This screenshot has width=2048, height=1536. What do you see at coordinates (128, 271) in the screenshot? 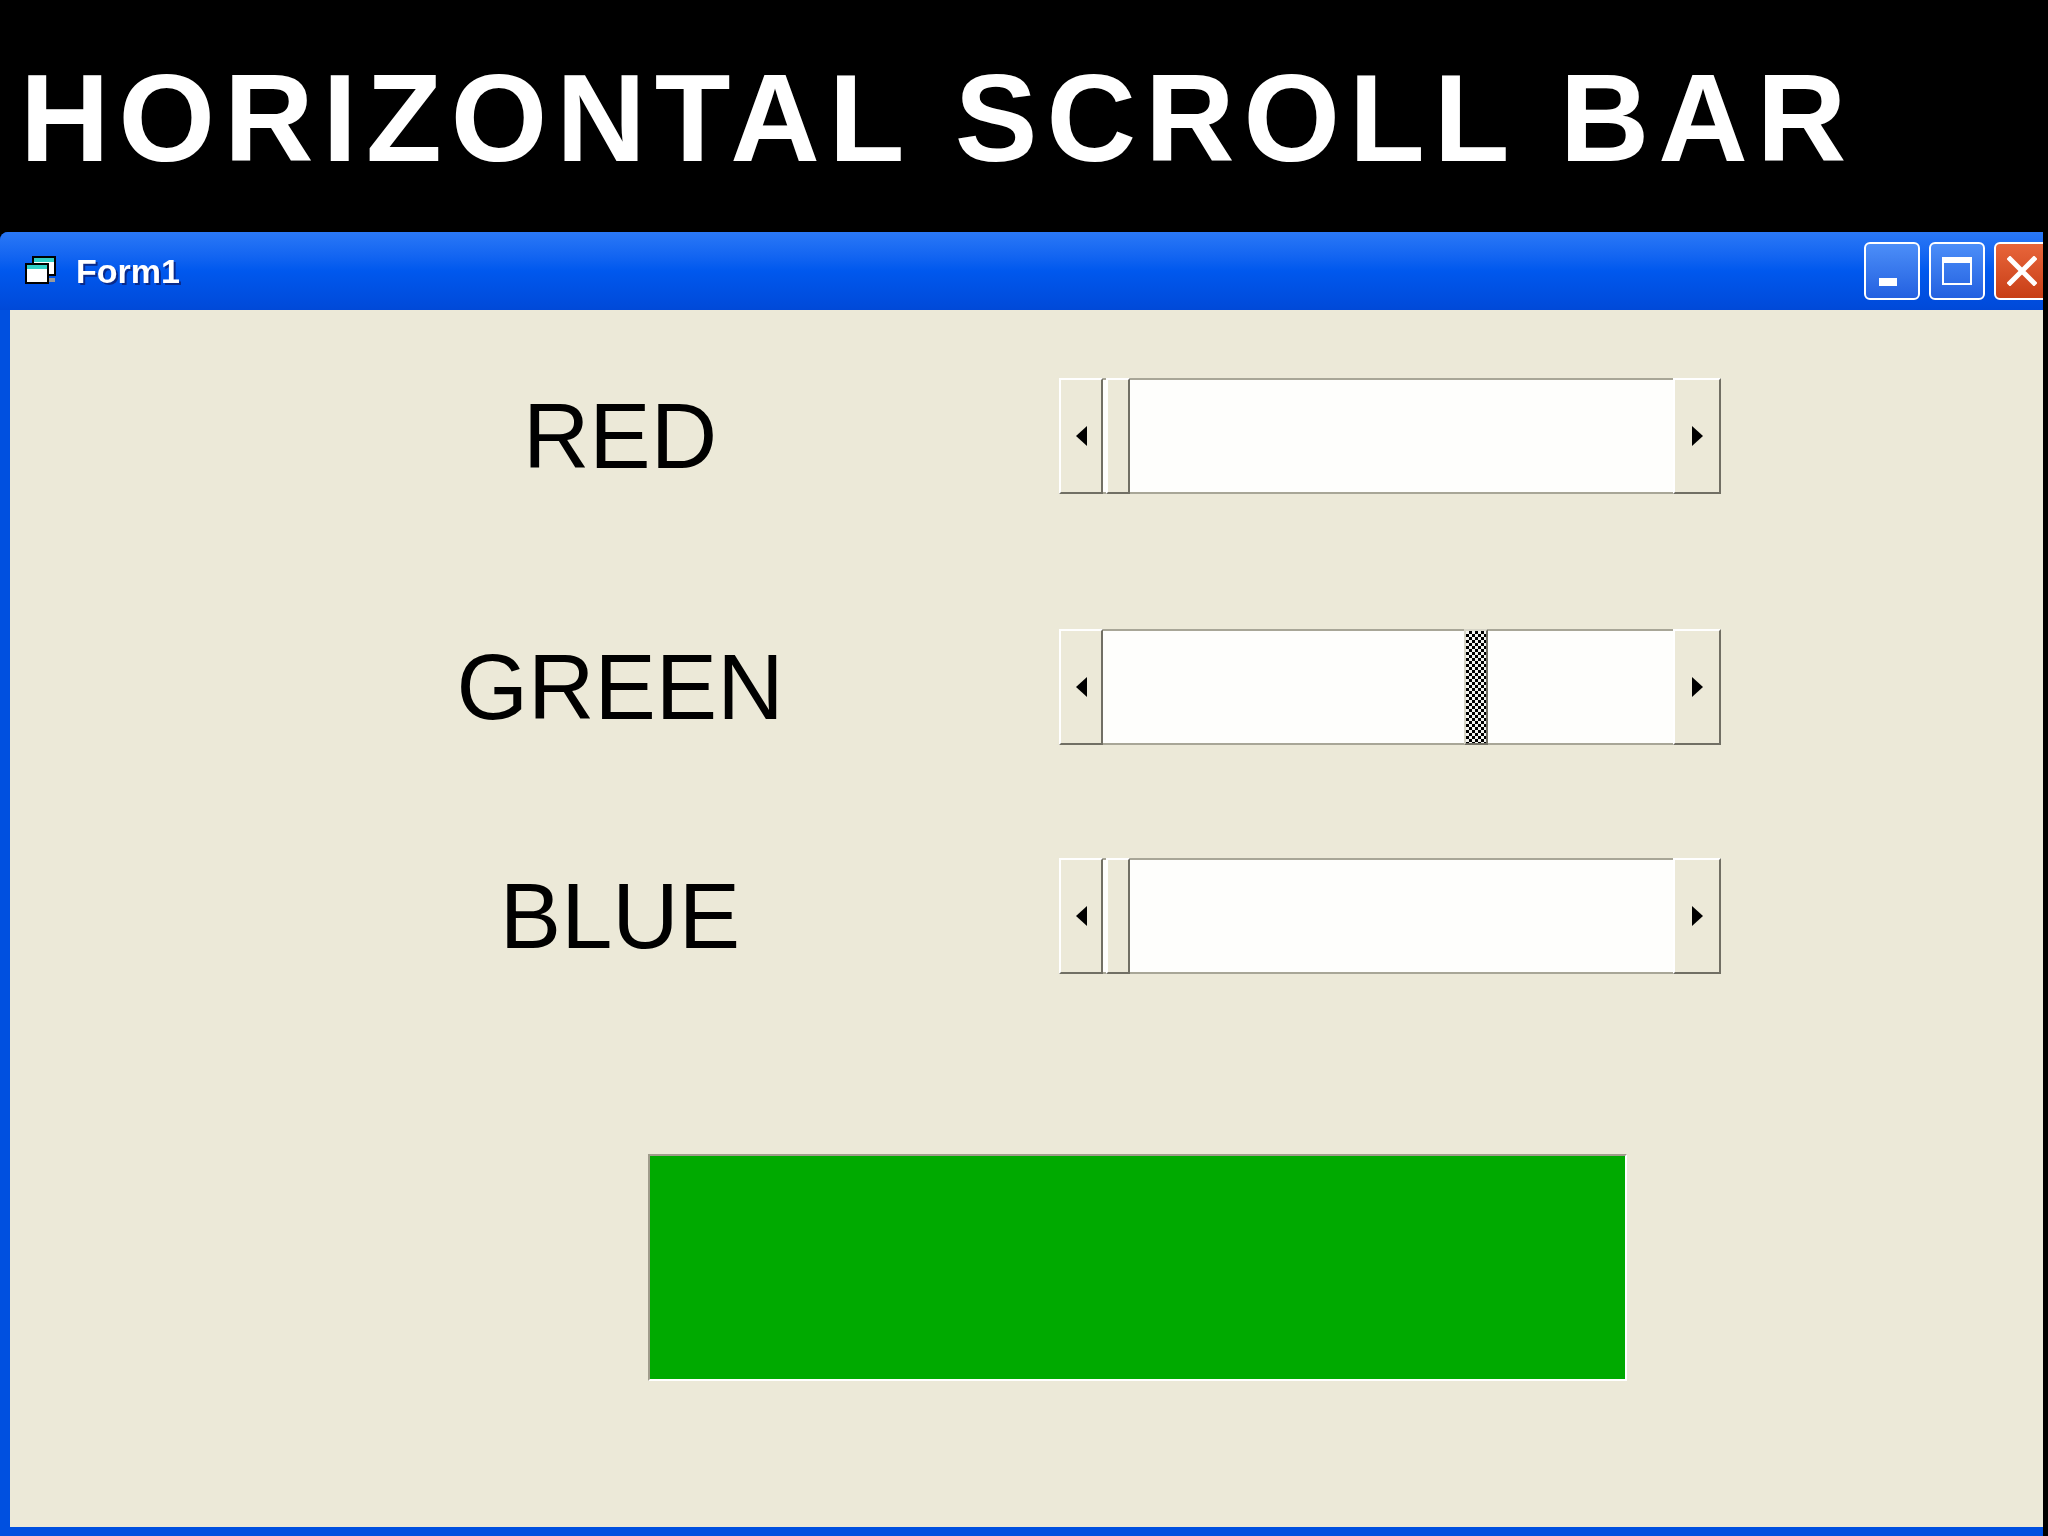
I see `window-title: Form1` at bounding box center [128, 271].